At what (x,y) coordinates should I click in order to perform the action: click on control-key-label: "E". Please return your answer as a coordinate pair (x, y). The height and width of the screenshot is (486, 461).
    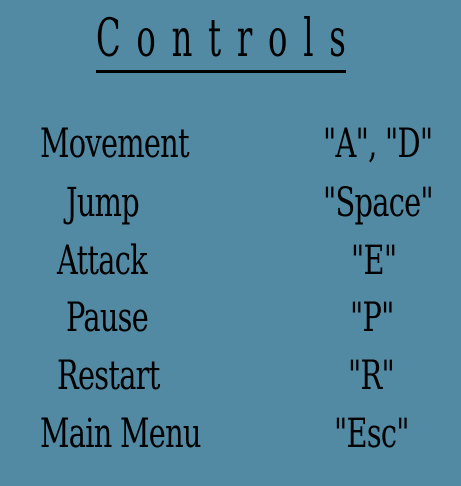
    Looking at the image, I should click on (374, 261).